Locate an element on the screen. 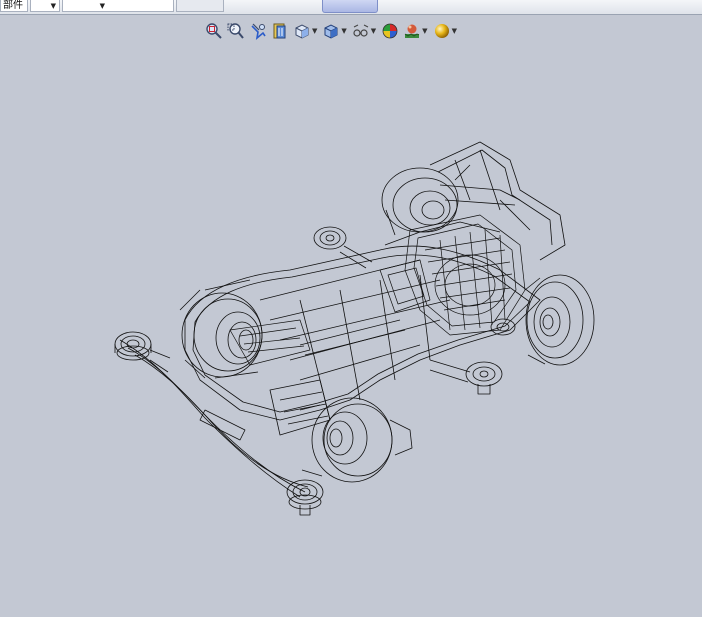 This screenshot has width=702, height=617. hide-show-items-button is located at coordinates (361, 31).